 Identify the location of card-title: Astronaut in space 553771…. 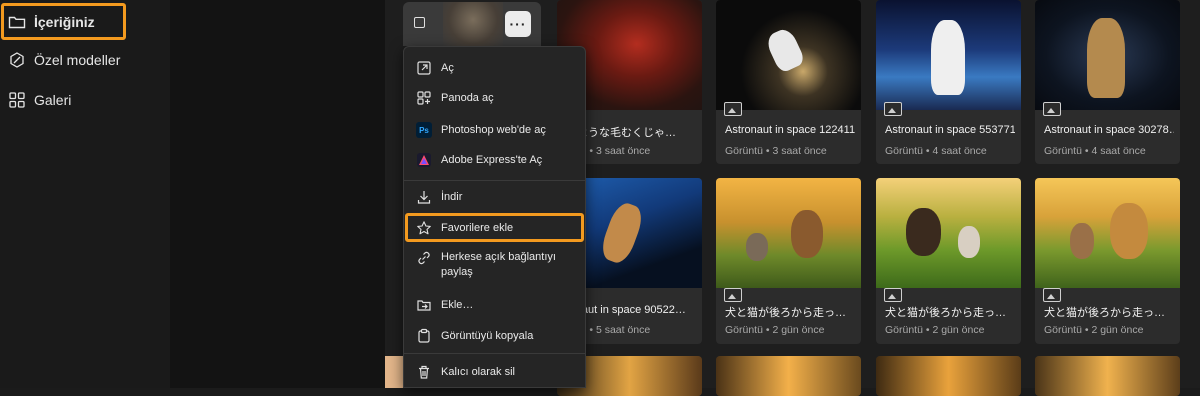
(950, 130).